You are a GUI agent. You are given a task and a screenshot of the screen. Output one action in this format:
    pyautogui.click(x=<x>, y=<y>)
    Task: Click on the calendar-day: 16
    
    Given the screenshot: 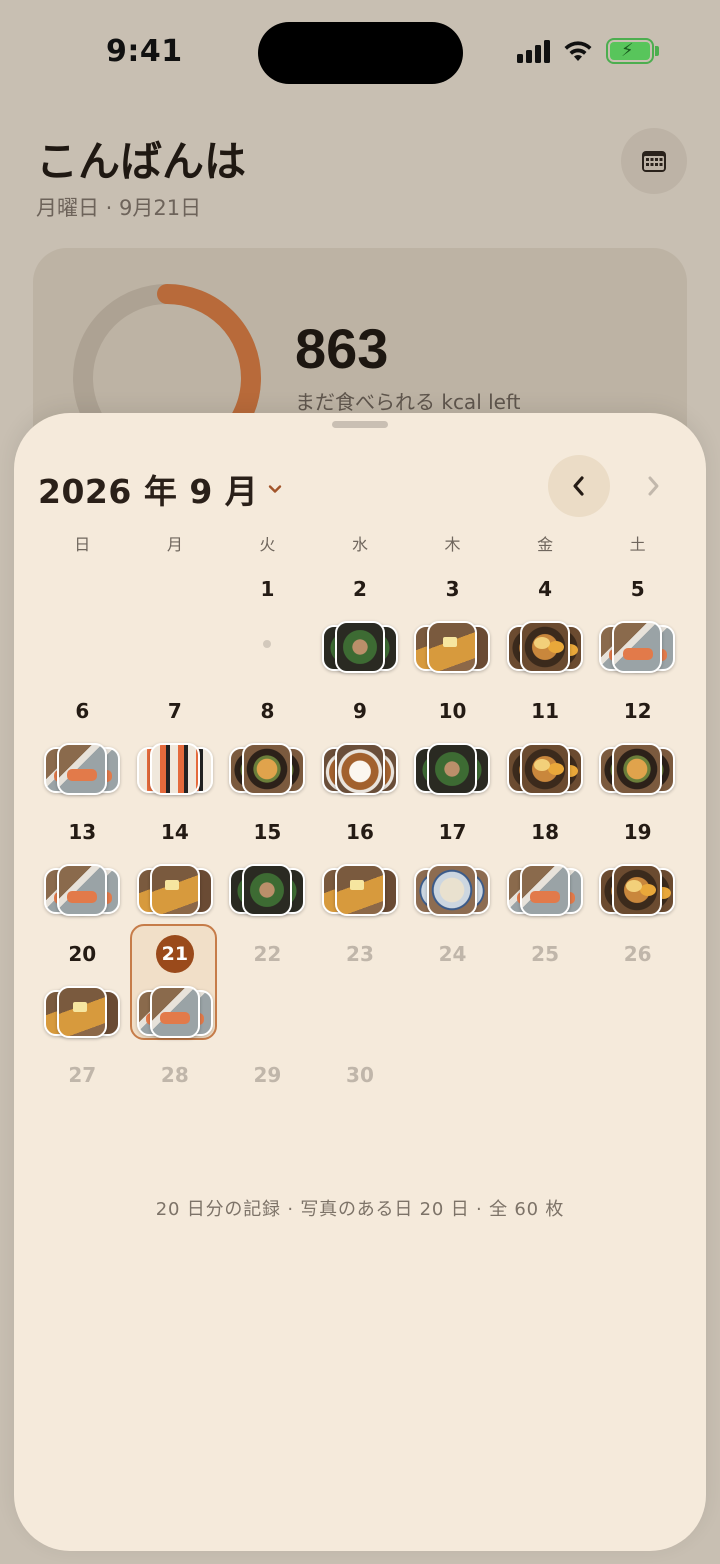 What is the action you would take?
    pyautogui.click(x=360, y=867)
    